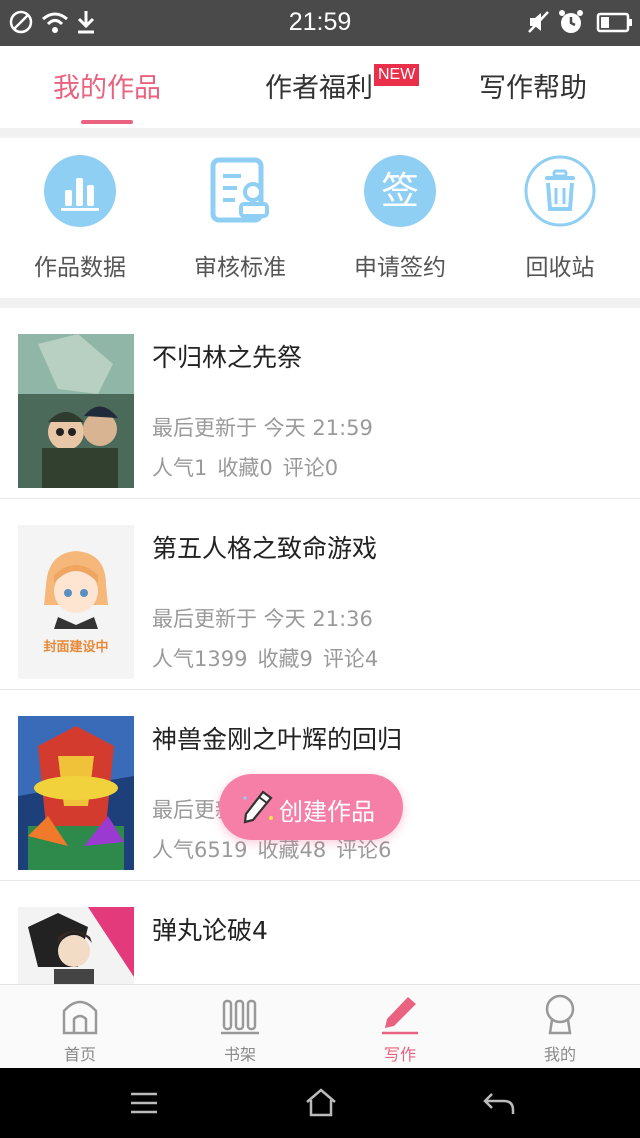 This screenshot has width=640, height=1138. I want to click on popularity: 人气1, so click(180, 468).